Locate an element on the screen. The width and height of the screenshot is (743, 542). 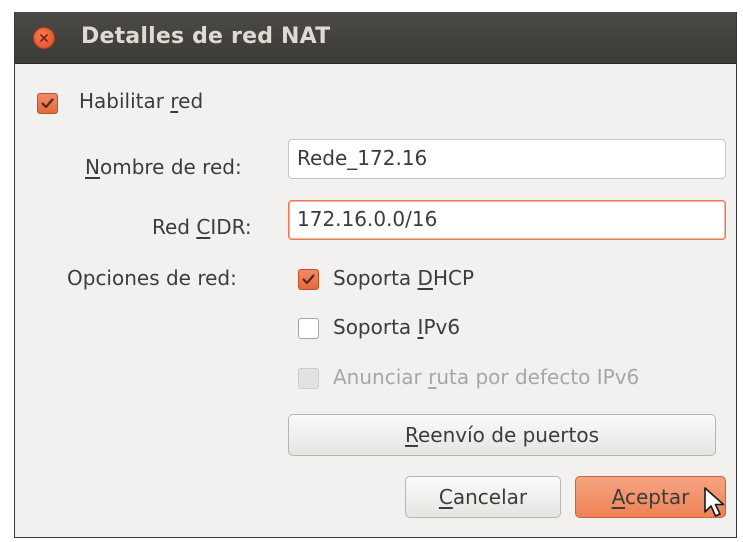
dhcp-checkbox is located at coordinates (308, 279).